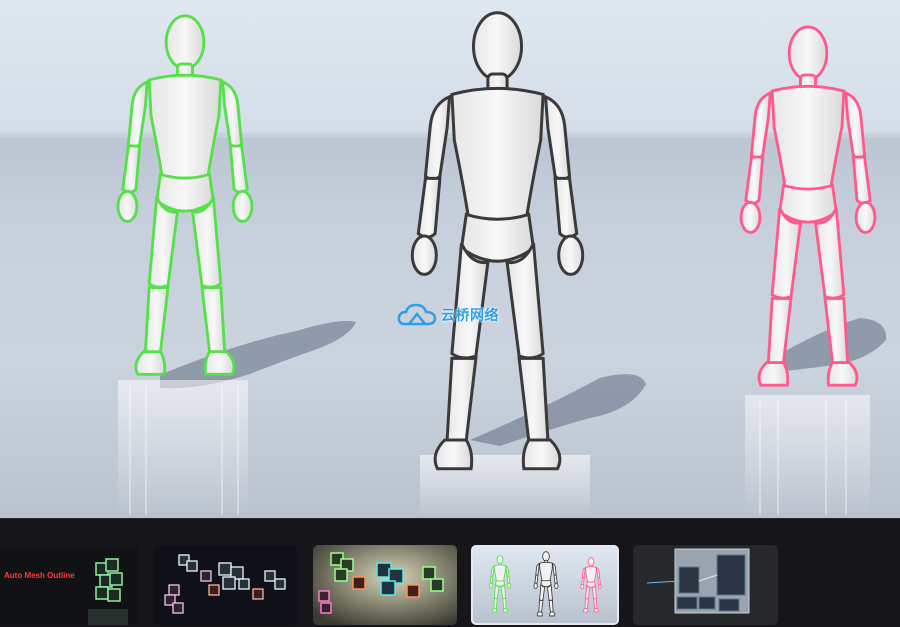  I want to click on thumbnail-5-blueprint, so click(705, 585).